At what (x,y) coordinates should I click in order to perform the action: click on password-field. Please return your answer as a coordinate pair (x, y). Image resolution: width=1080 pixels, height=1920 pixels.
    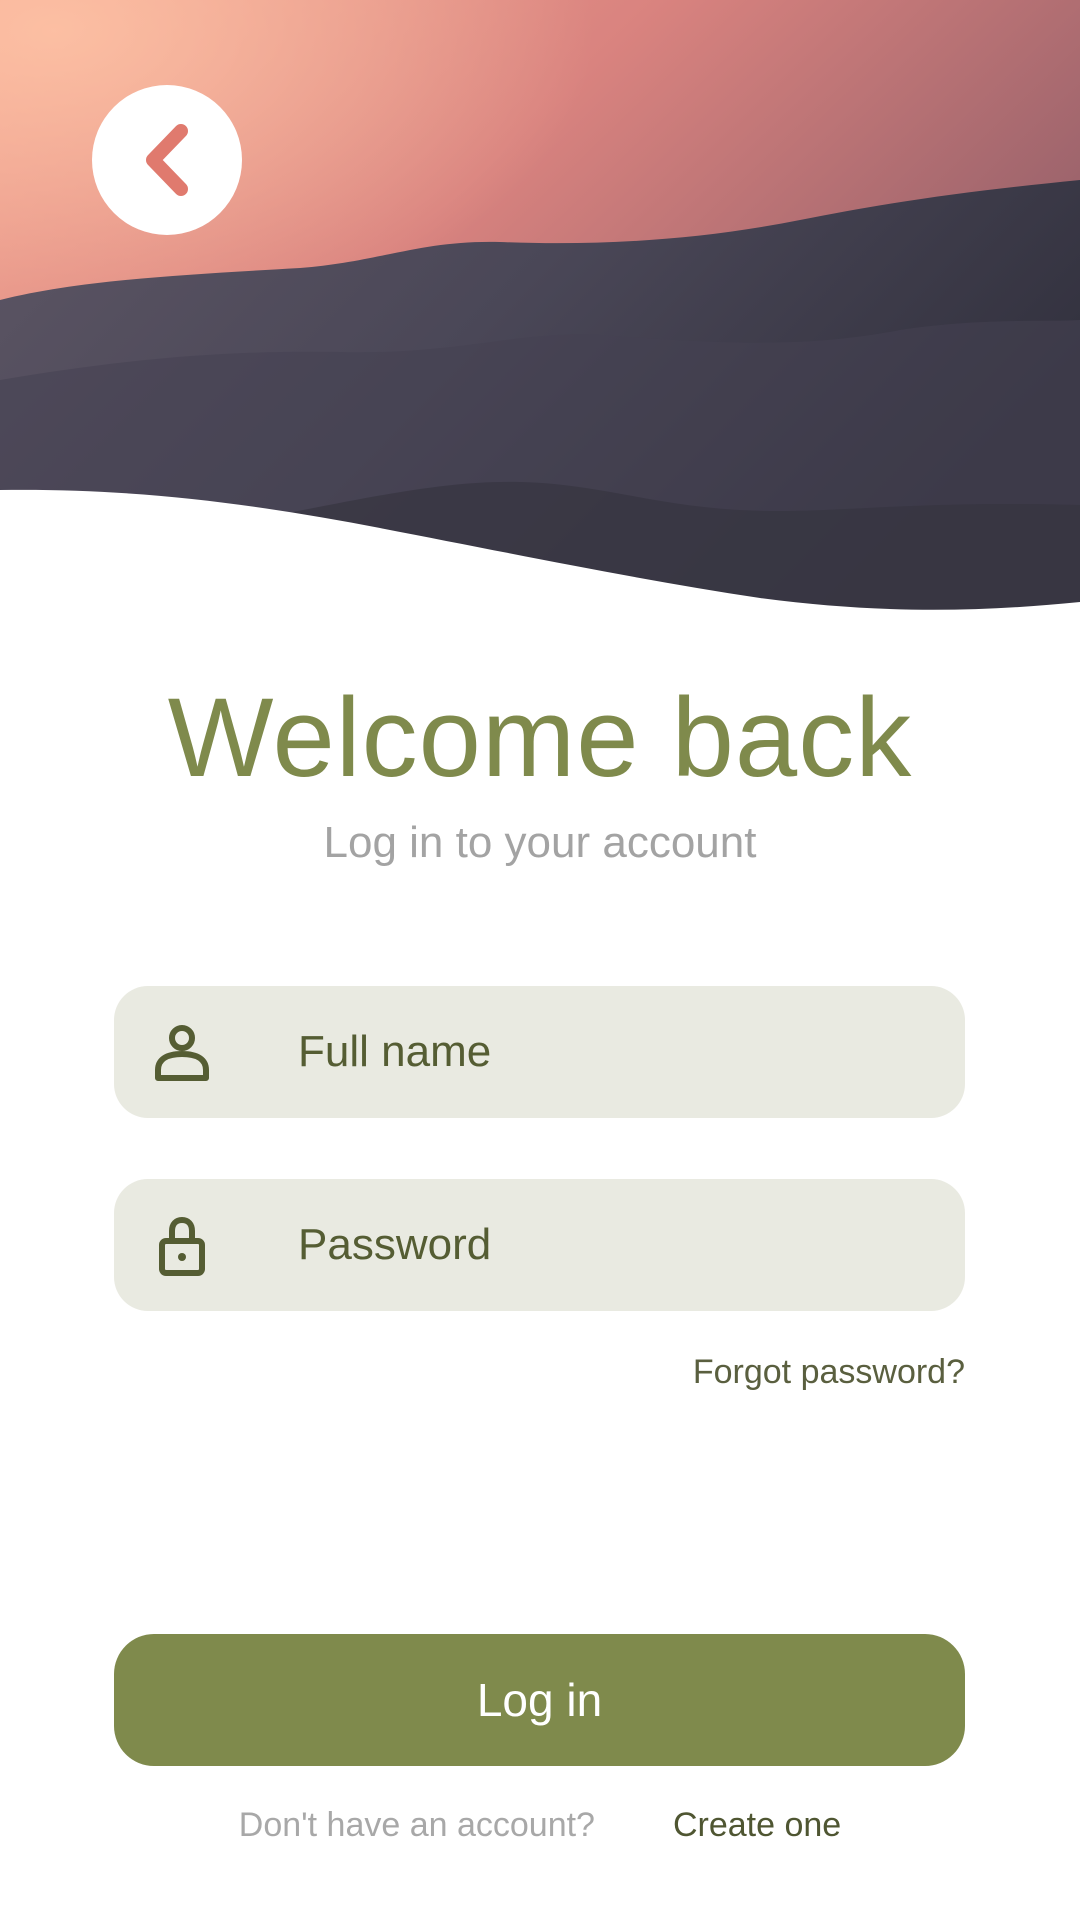
    Looking at the image, I should click on (539, 1245).